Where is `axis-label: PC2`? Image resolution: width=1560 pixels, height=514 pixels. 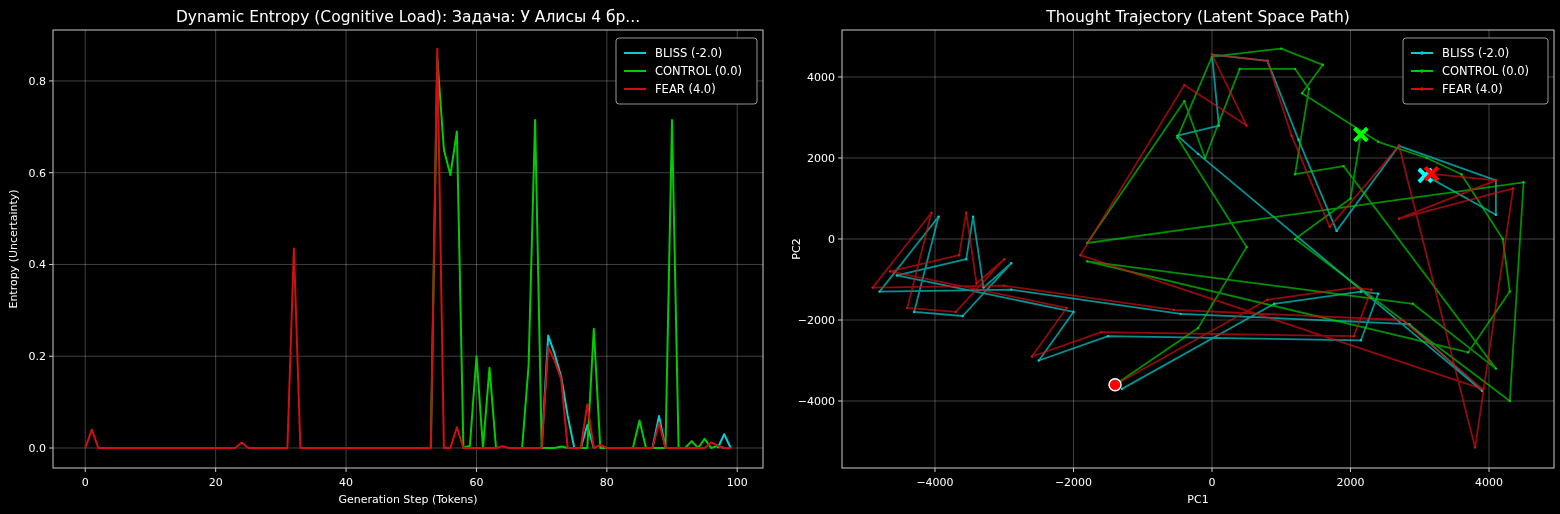
axis-label: PC2 is located at coordinates (796, 249).